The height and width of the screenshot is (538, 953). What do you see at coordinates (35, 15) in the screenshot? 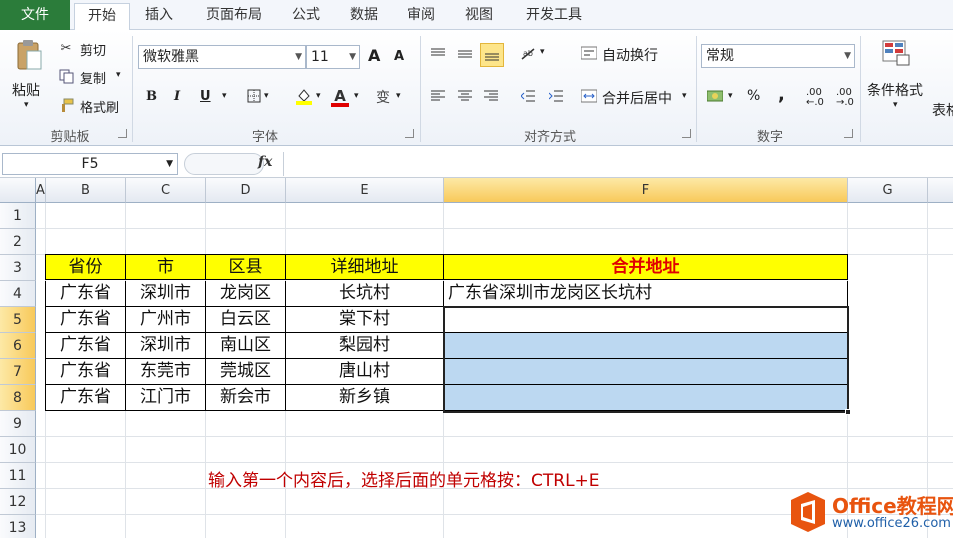
I see `tab-file: 文件` at bounding box center [35, 15].